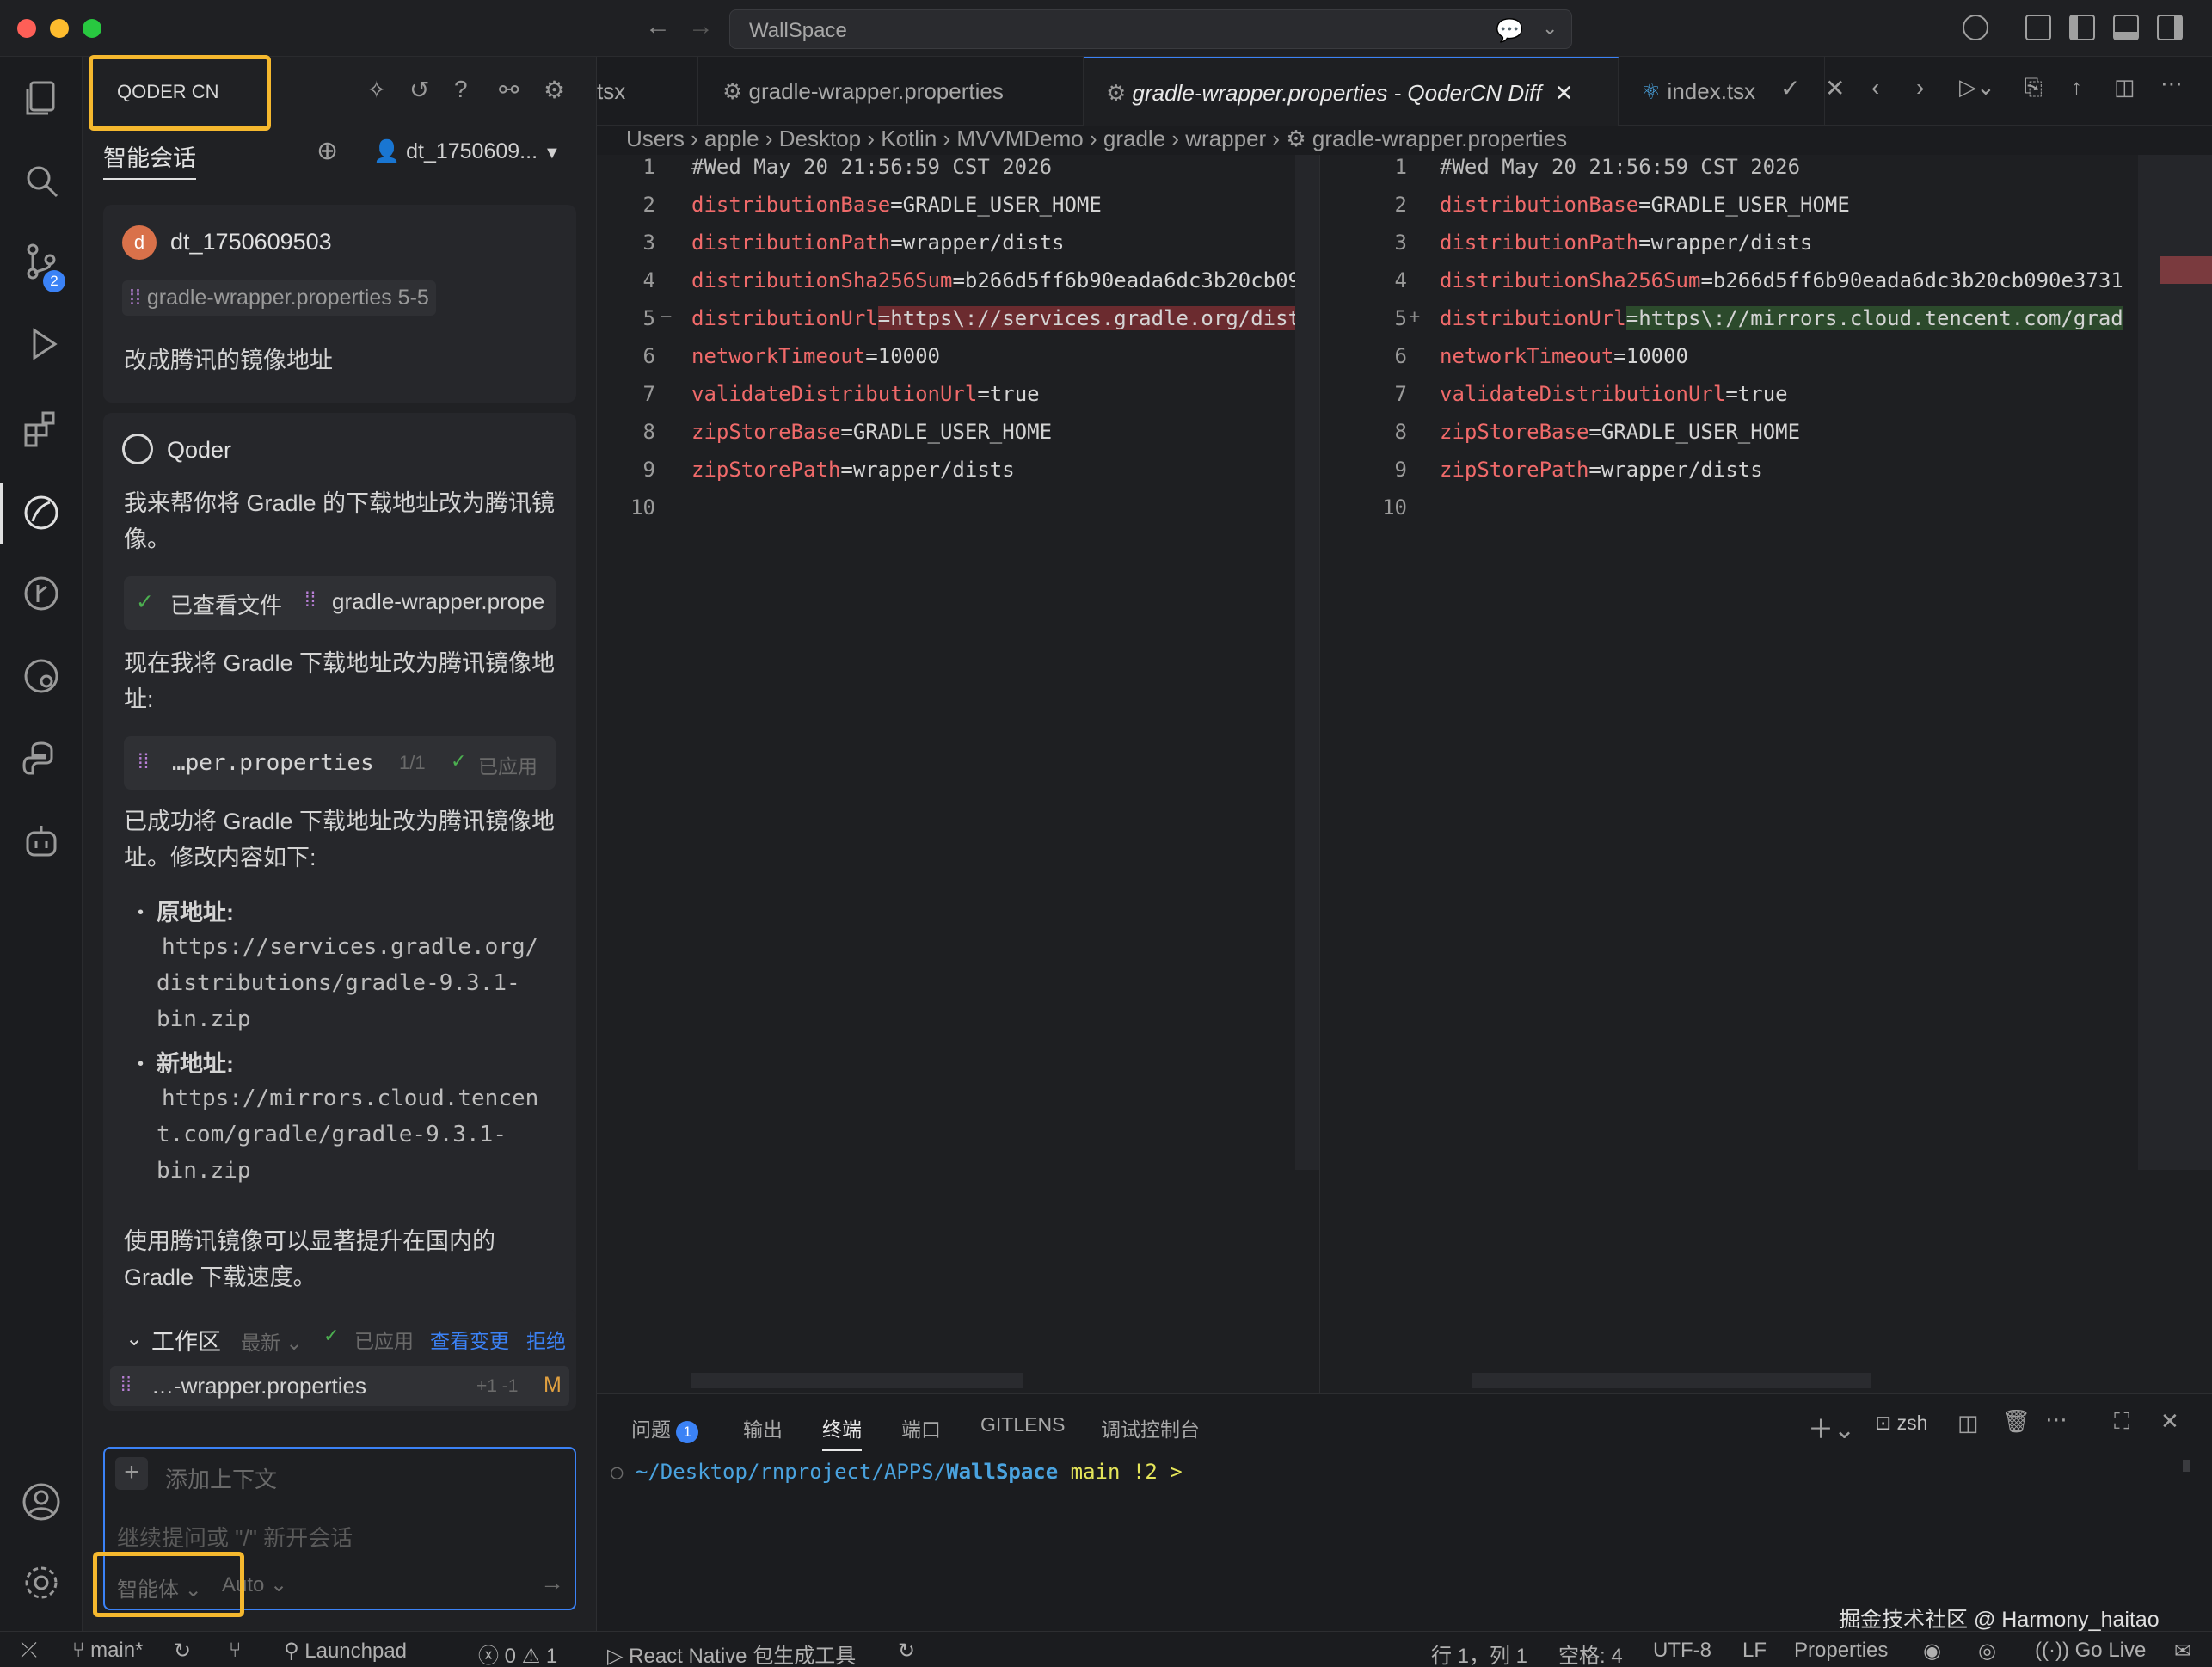  I want to click on gitlens-icon, so click(41, 676).